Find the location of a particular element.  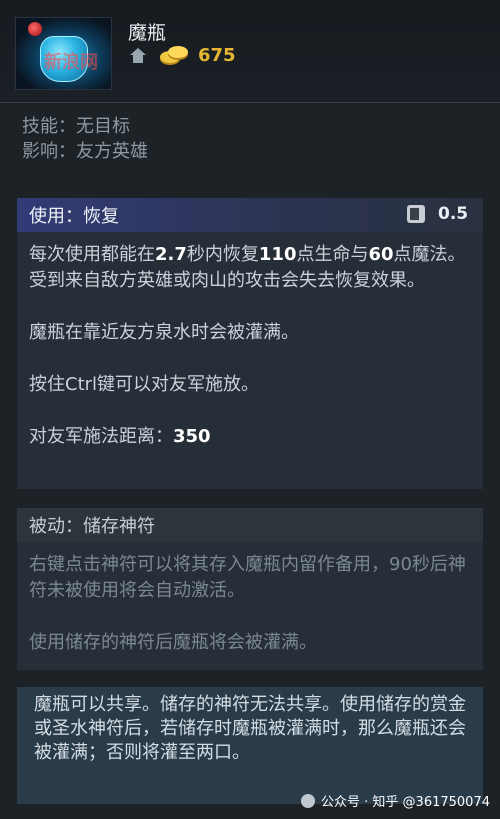

ability-meta: 技能：无目标 影响：友方英雄 is located at coordinates (85, 139).